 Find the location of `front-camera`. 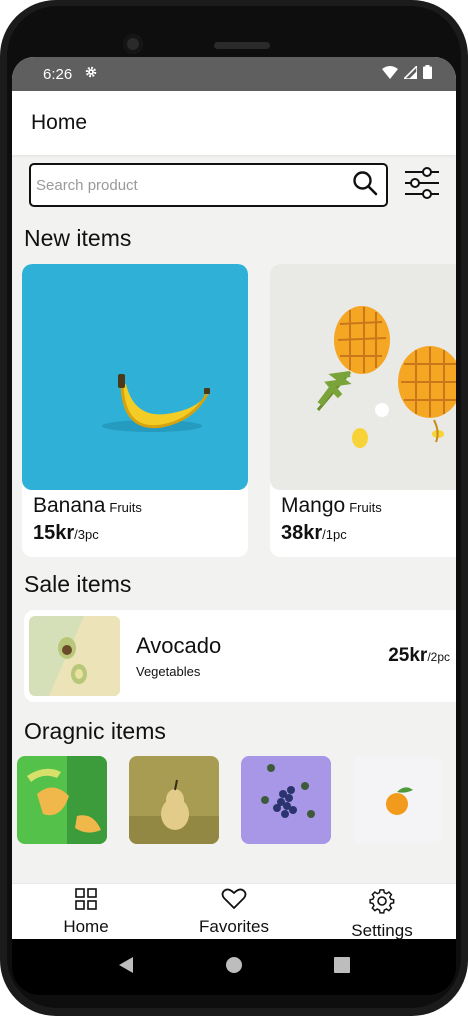

front-camera is located at coordinates (133, 44).